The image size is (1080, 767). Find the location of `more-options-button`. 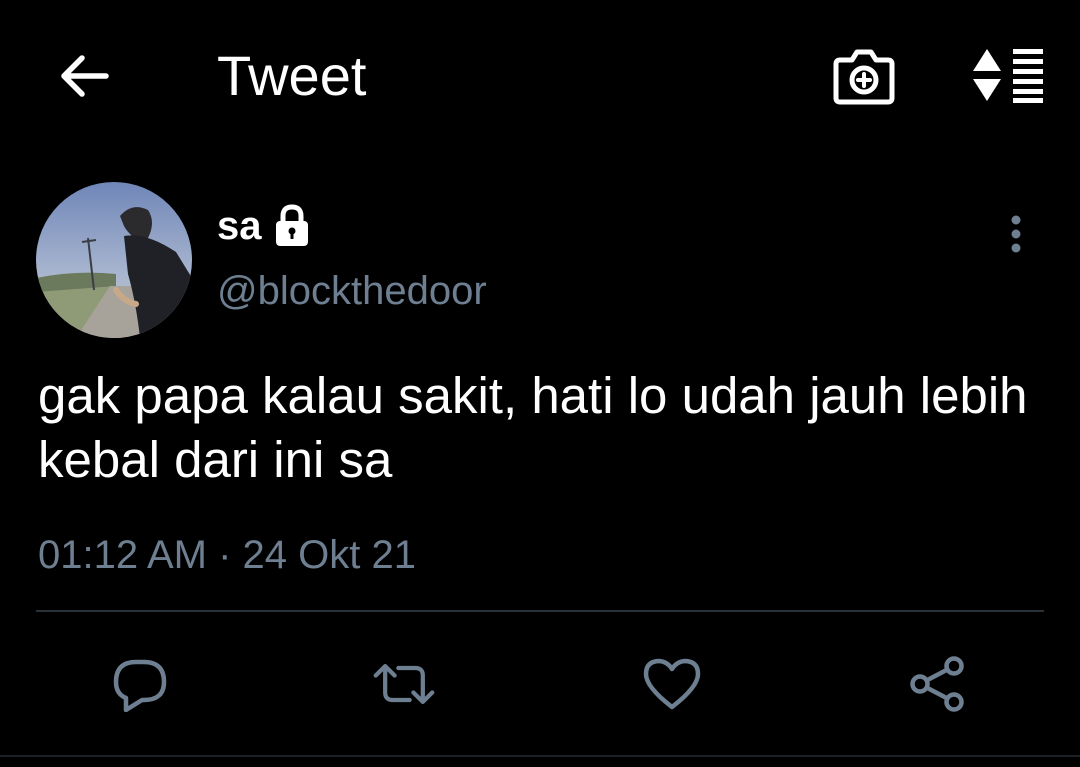

more-options-button is located at coordinates (1016, 234).